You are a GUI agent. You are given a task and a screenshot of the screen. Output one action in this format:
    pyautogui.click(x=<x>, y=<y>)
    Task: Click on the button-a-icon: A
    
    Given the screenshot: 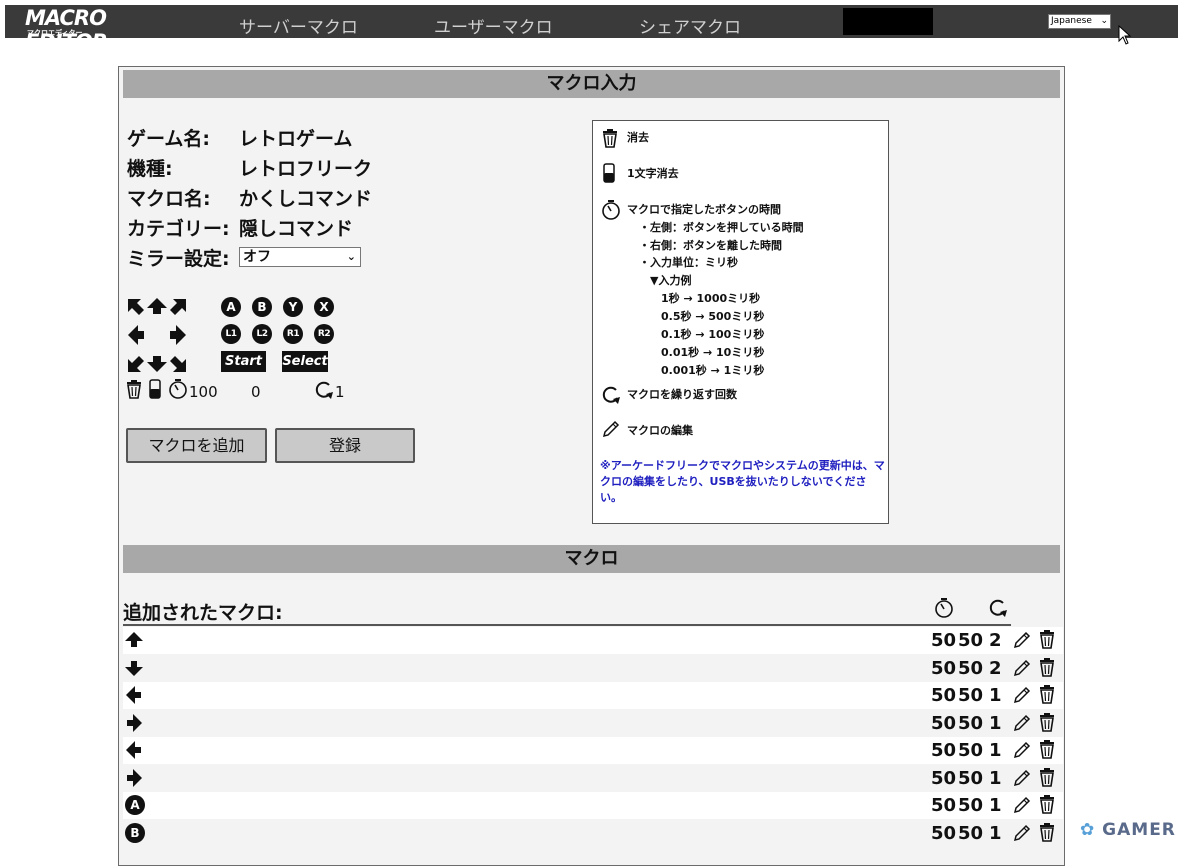 What is the action you would take?
    pyautogui.click(x=135, y=805)
    